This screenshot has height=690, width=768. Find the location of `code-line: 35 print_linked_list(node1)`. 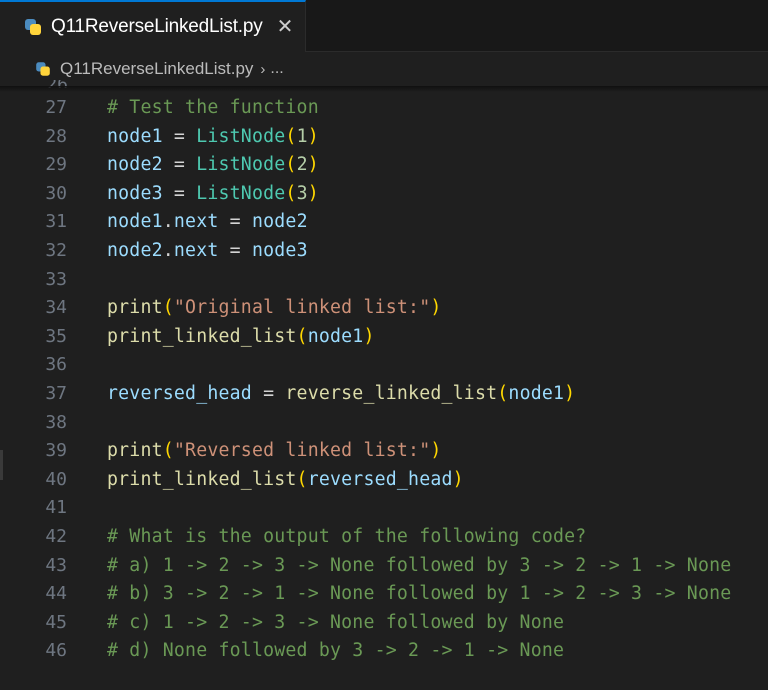

code-line: 35 print_linked_list(node1) is located at coordinates (384, 337).